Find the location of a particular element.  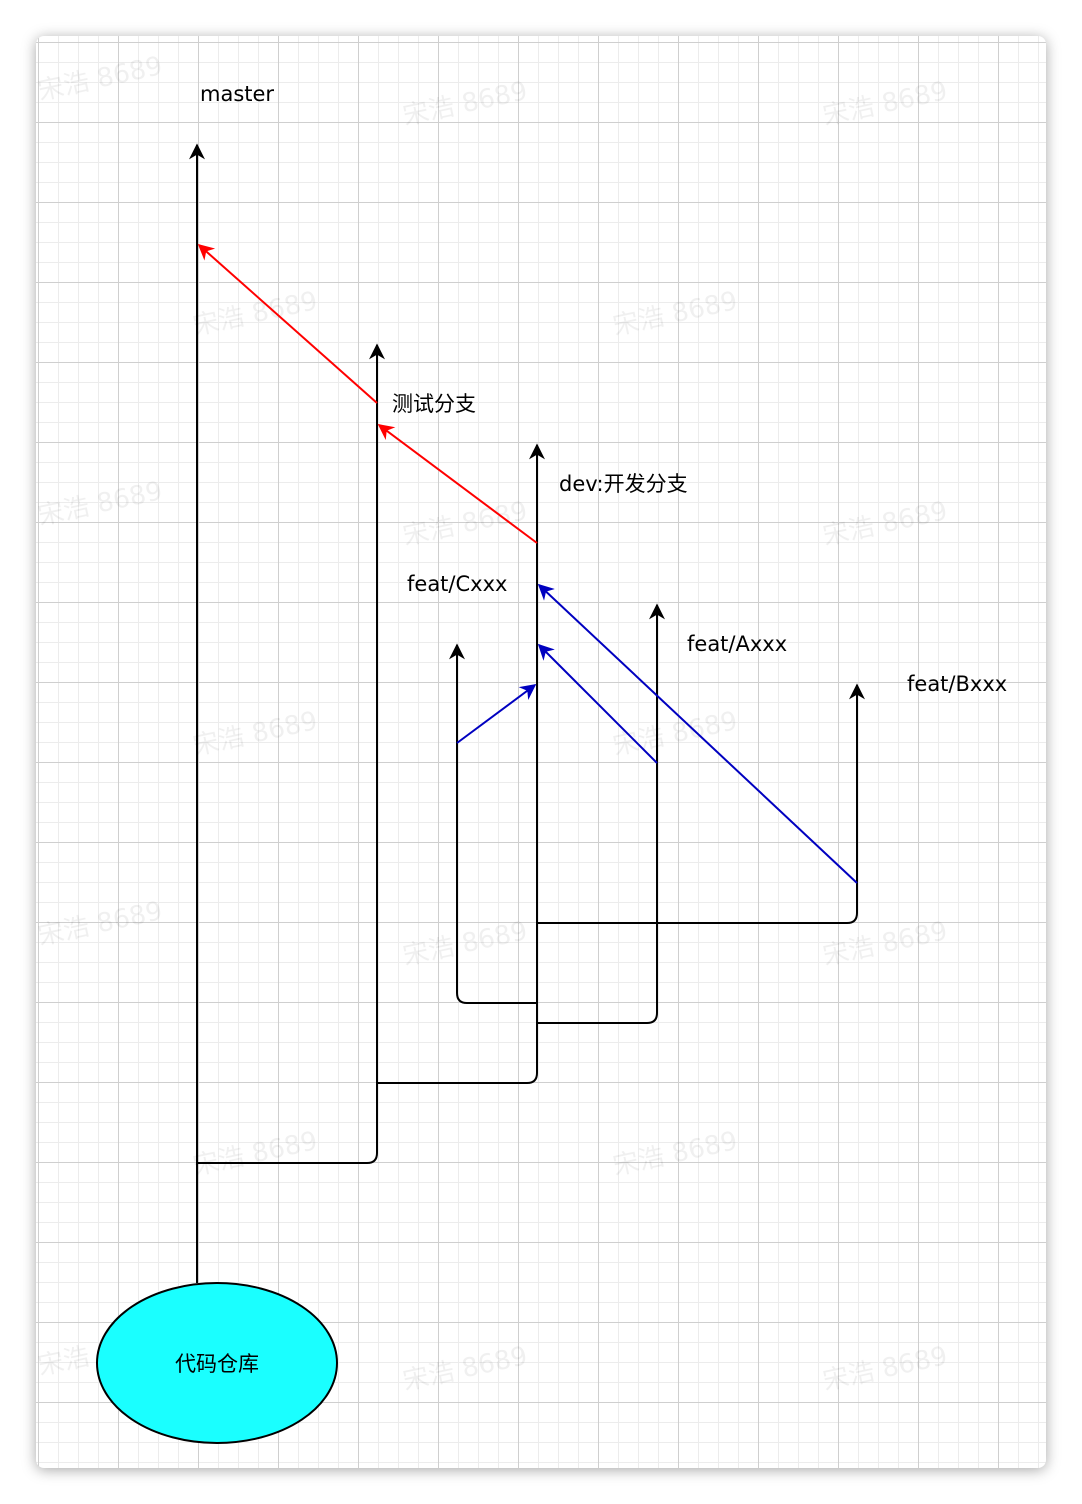

feat-a-label: feat/Axxx is located at coordinates (737, 644).